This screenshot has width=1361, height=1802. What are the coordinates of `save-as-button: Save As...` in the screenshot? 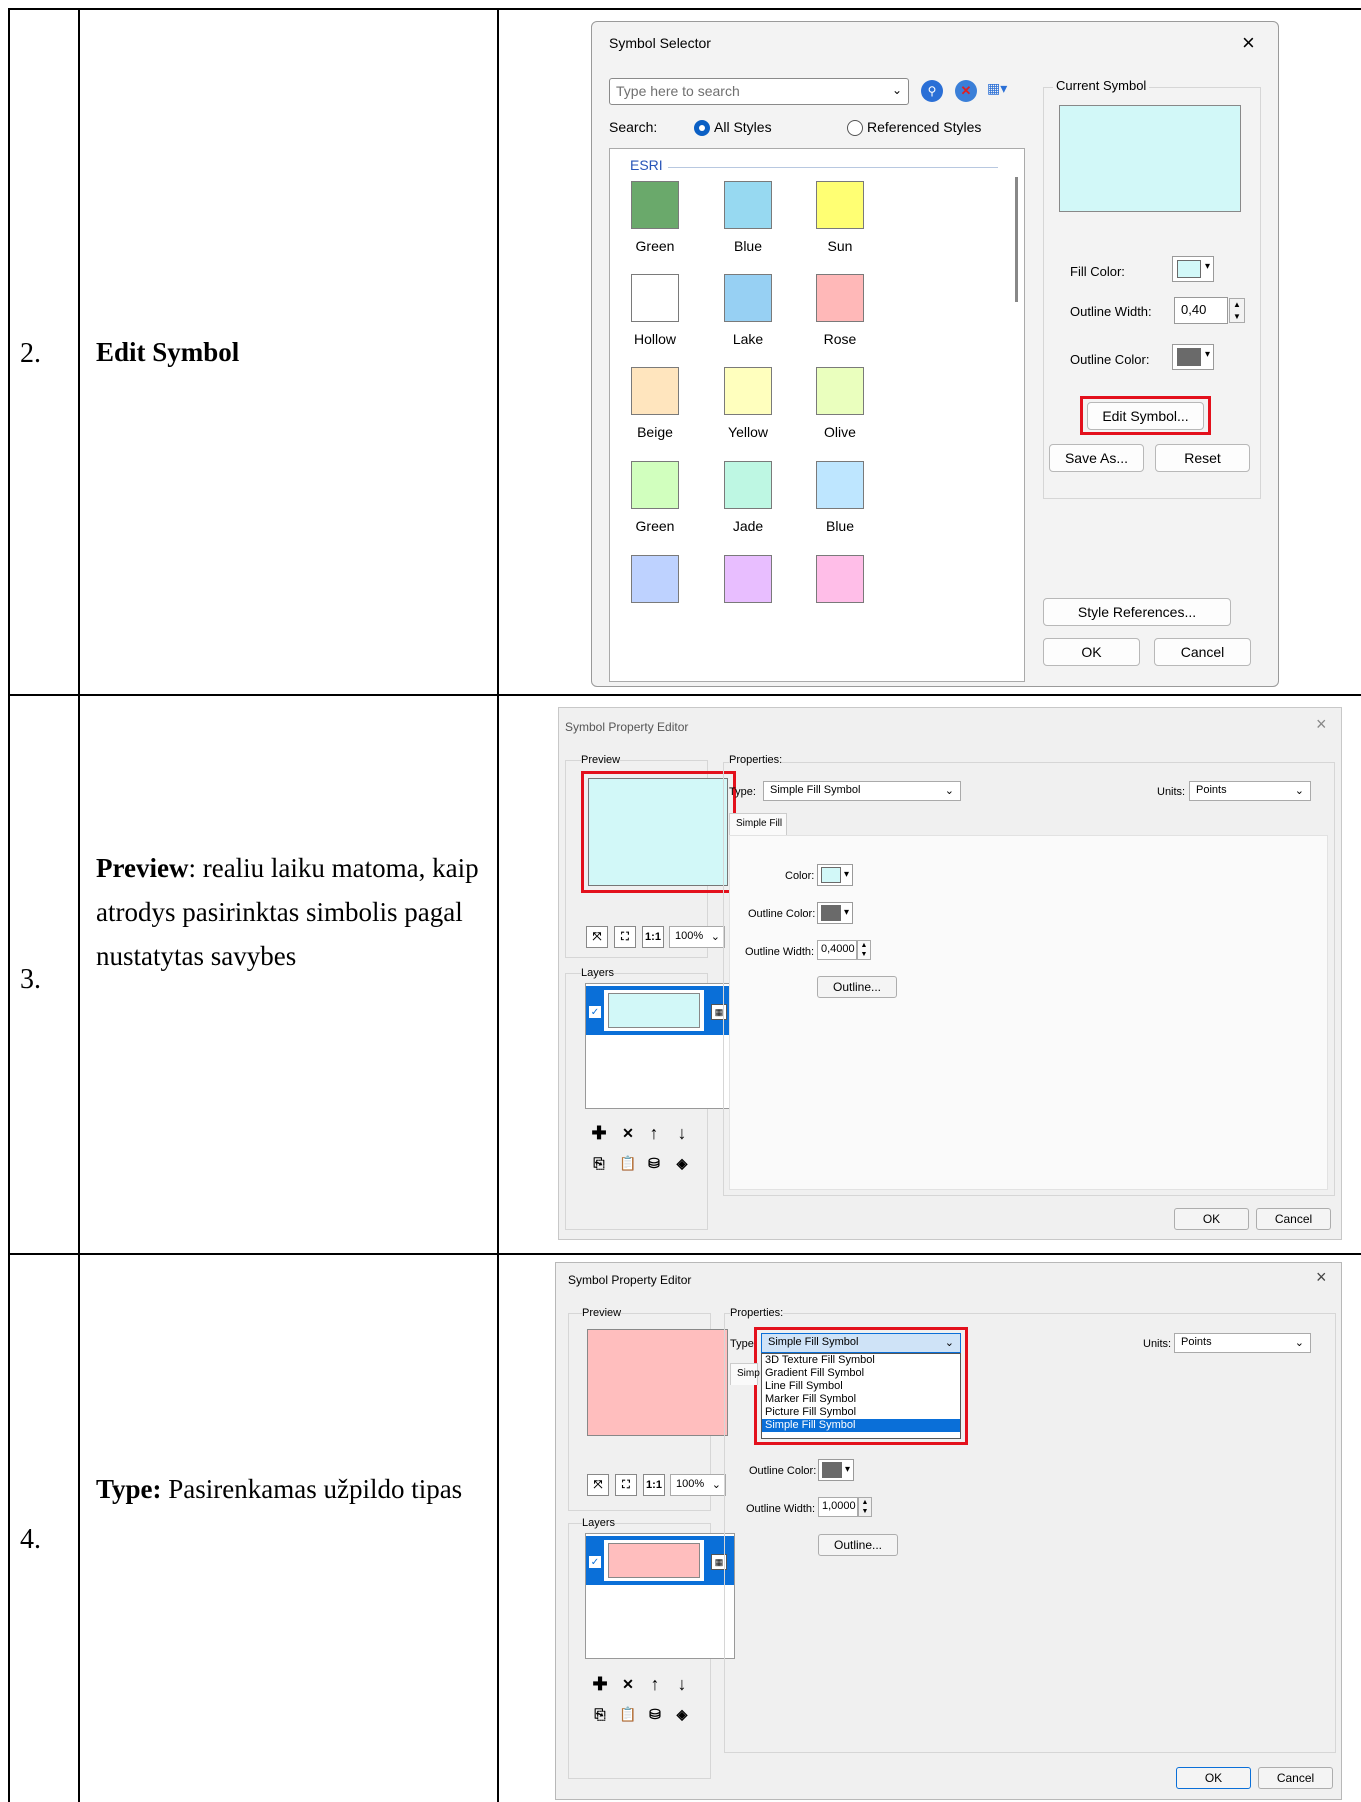 It's located at (1096, 458).